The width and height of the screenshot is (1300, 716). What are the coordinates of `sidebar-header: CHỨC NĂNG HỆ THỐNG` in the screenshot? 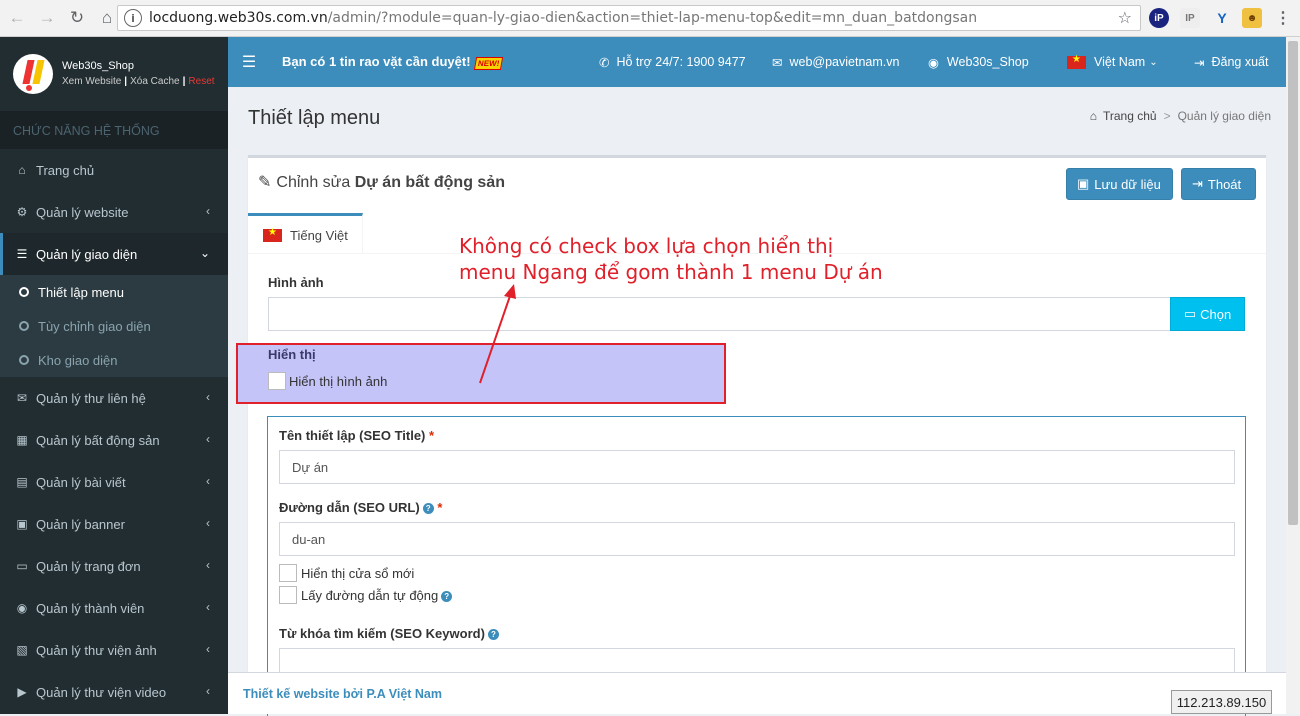 It's located at (114, 130).